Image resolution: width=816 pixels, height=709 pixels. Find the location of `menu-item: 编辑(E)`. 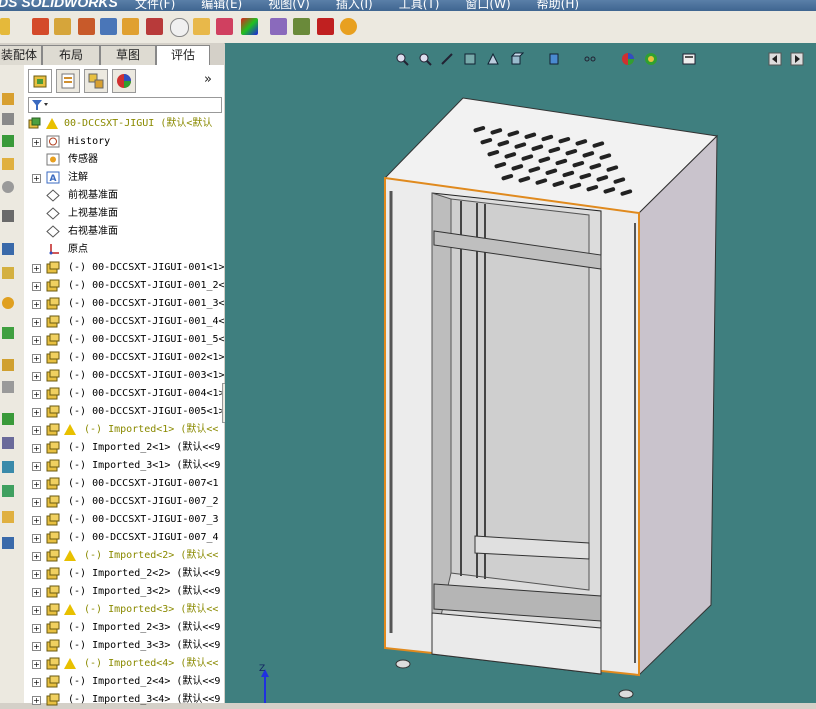

menu-item: 编辑(E) is located at coordinates (221, 5).